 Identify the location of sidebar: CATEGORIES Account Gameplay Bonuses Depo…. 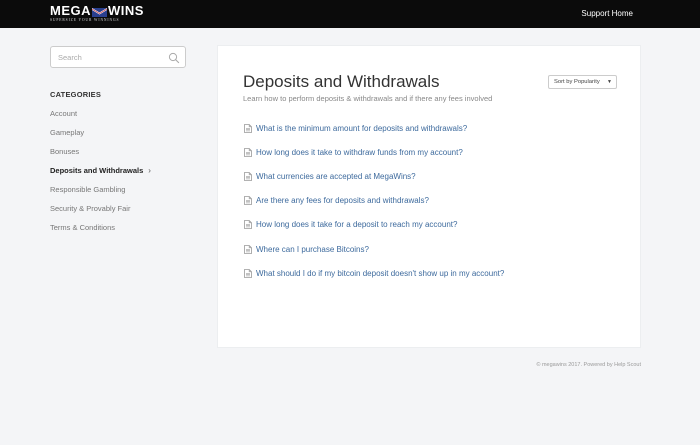
(118, 141).